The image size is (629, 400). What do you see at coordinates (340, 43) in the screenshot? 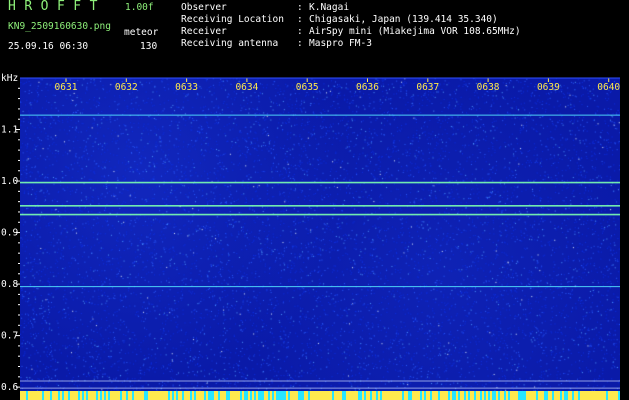
I see `meta-value-antenna: Maspro FM-3` at bounding box center [340, 43].